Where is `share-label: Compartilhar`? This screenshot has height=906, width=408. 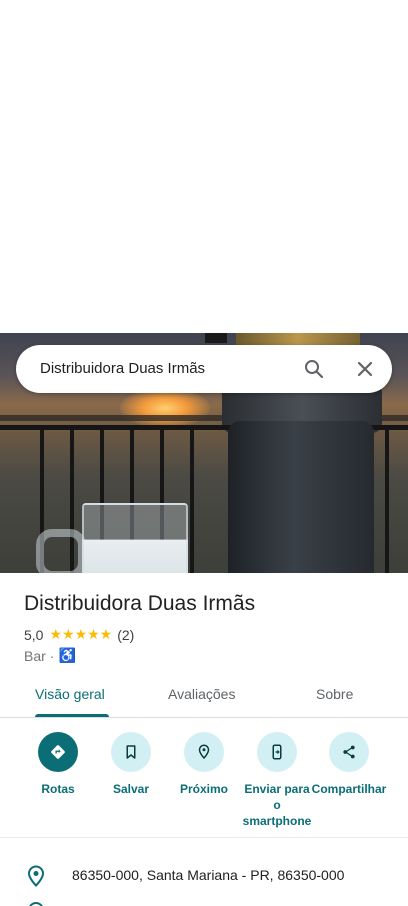
share-label: Compartilhar is located at coordinates (349, 789).